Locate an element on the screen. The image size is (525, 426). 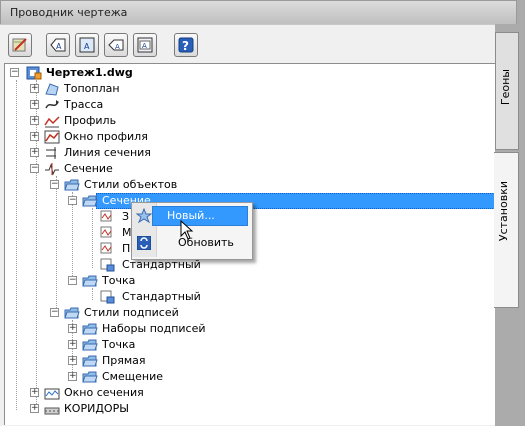
mouse-cursor-icon is located at coordinates (187, 230).